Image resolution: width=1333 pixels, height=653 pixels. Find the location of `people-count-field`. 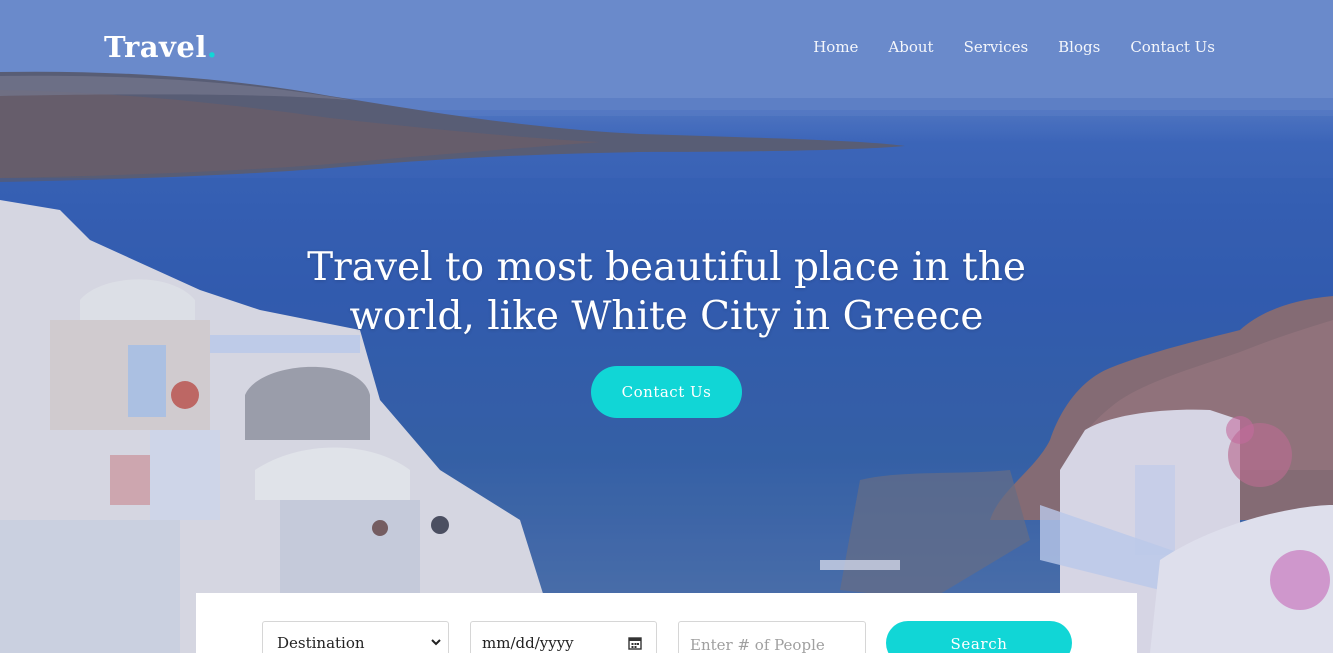

people-count-field is located at coordinates (772, 637).